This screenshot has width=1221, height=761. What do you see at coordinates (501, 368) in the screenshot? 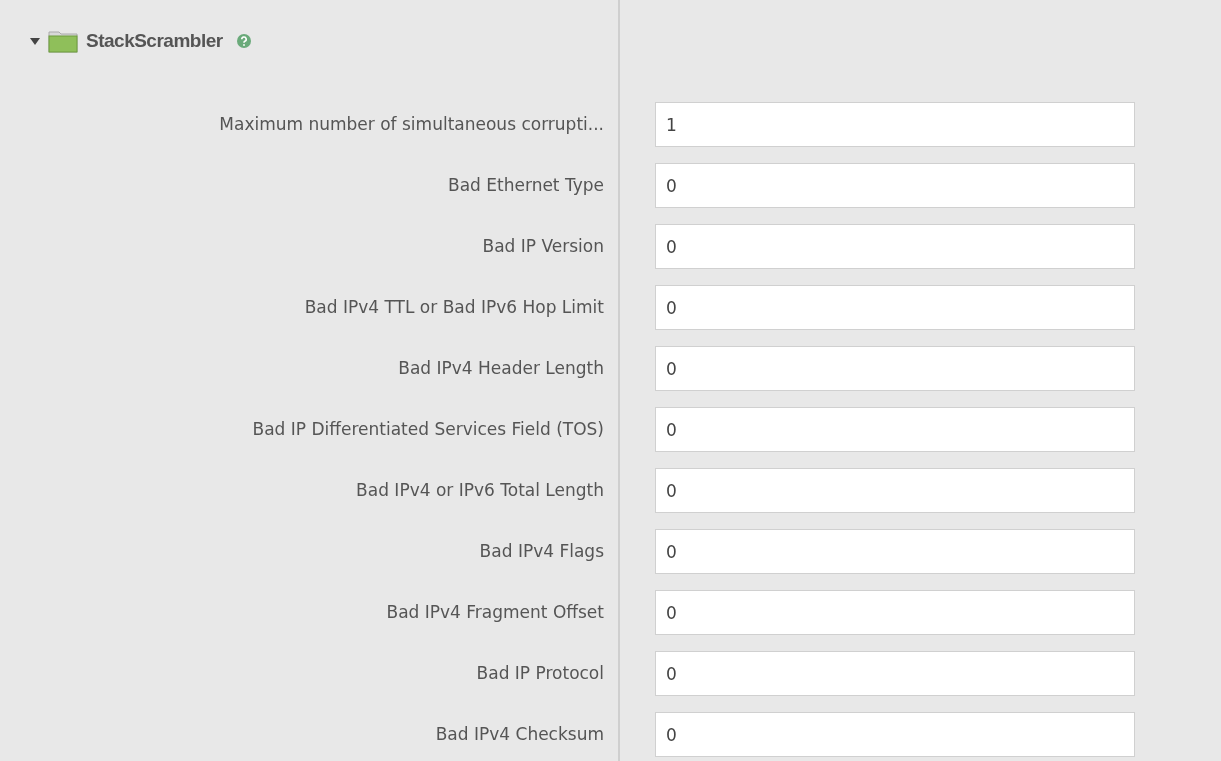
I see `field-label: Bad IPv4 Header Length` at bounding box center [501, 368].